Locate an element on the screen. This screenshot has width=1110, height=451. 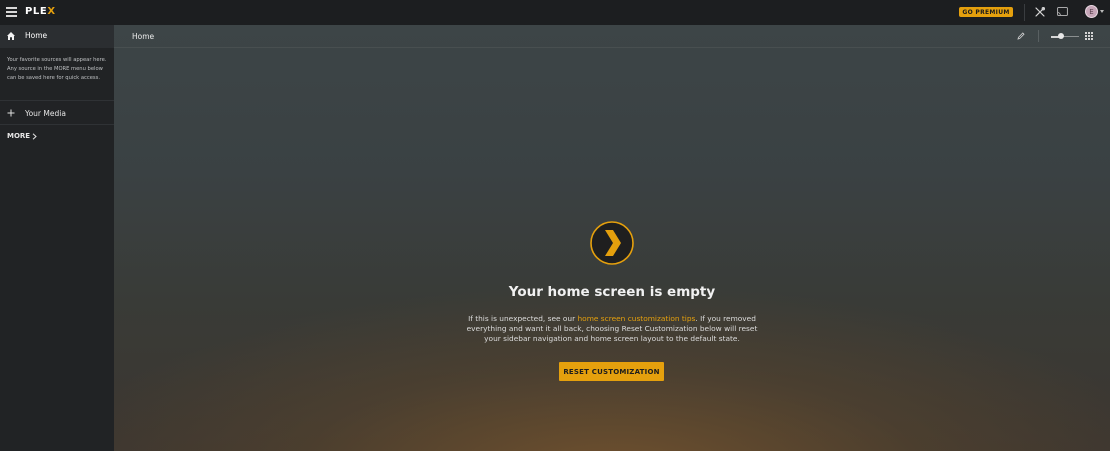
sidebar-item-your-media: Your Media is located at coordinates (45, 113).